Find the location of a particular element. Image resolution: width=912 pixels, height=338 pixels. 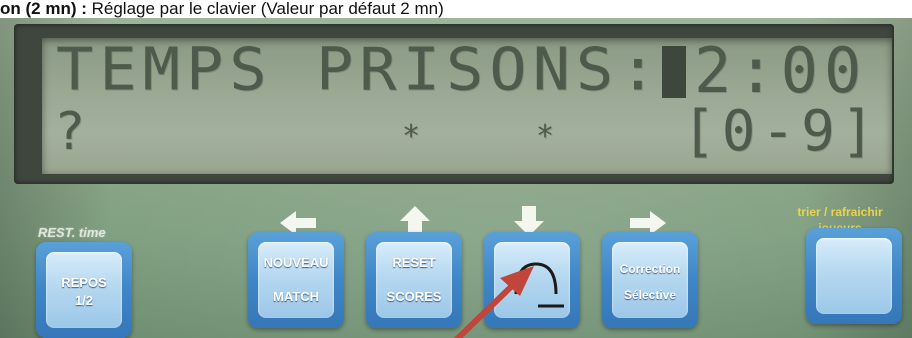

correction-selective-button: Correction Sélective is located at coordinates (650, 280).